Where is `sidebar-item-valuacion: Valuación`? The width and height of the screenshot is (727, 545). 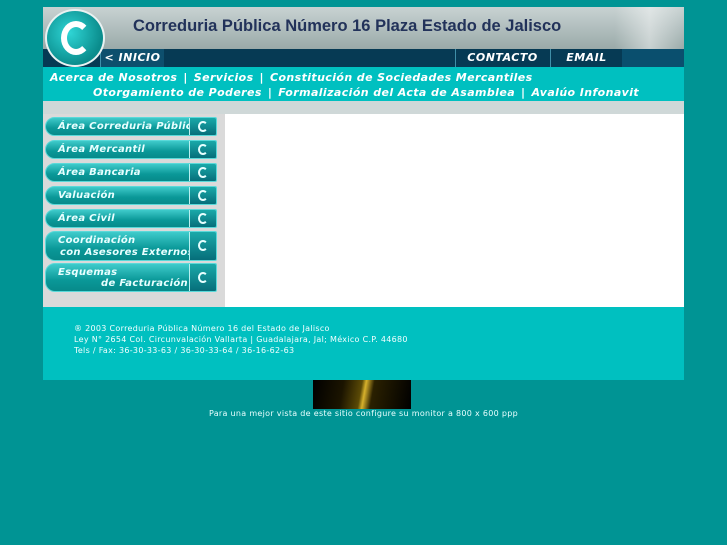
sidebar-item-valuacion: Valuación is located at coordinates (131, 195).